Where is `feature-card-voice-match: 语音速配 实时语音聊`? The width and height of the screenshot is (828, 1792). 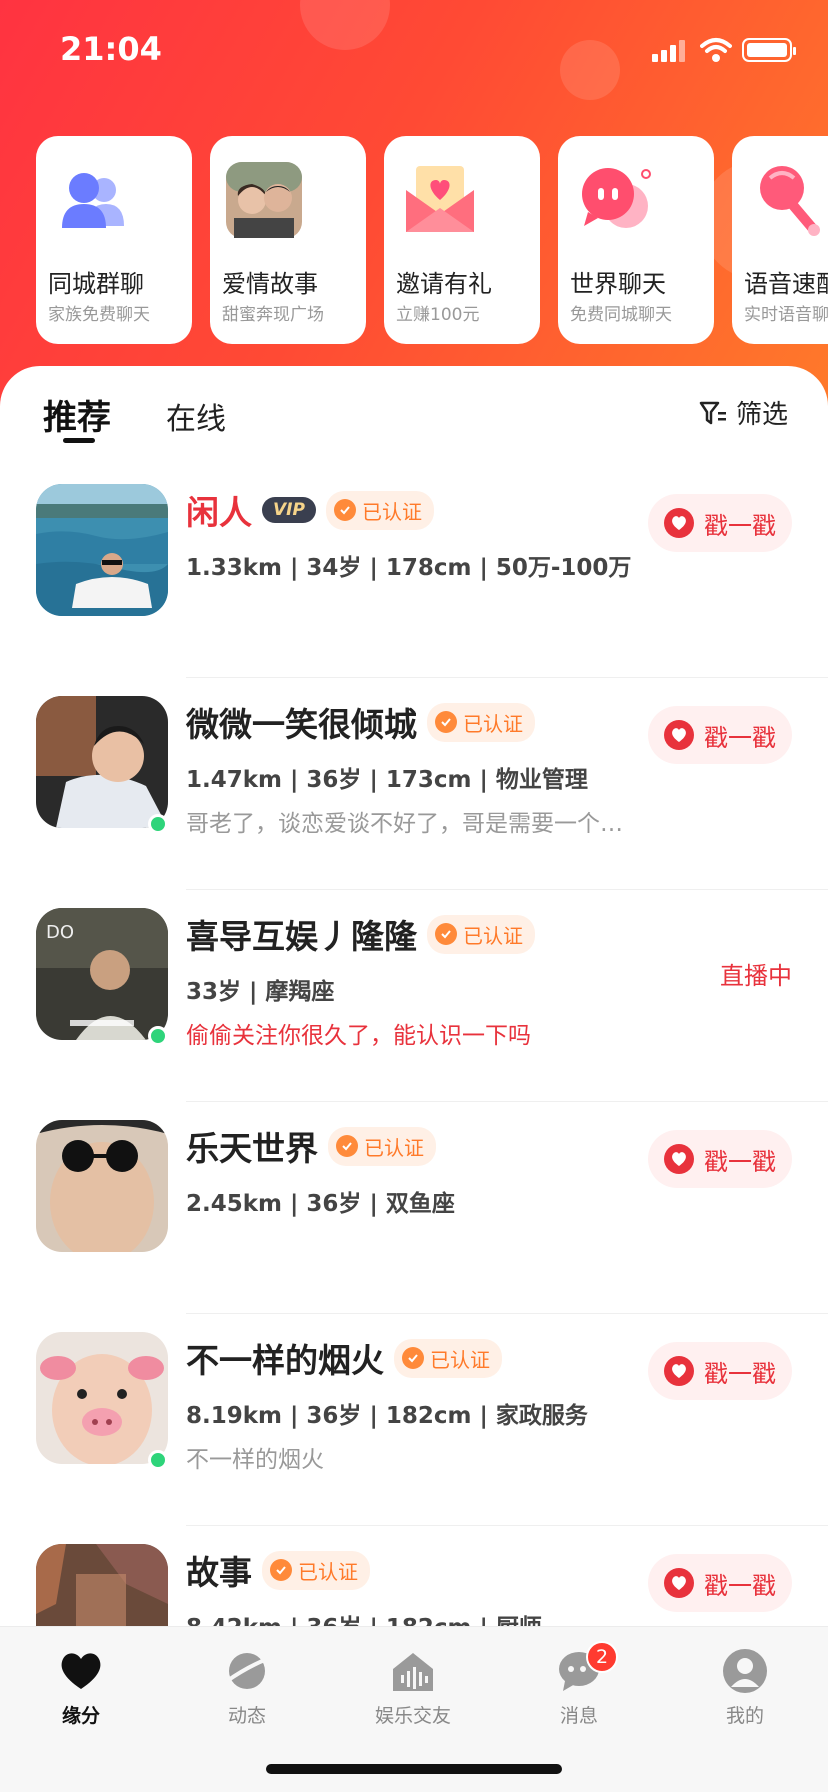 feature-card-voice-match: 语音速配 实时语音聊 is located at coordinates (780, 240).